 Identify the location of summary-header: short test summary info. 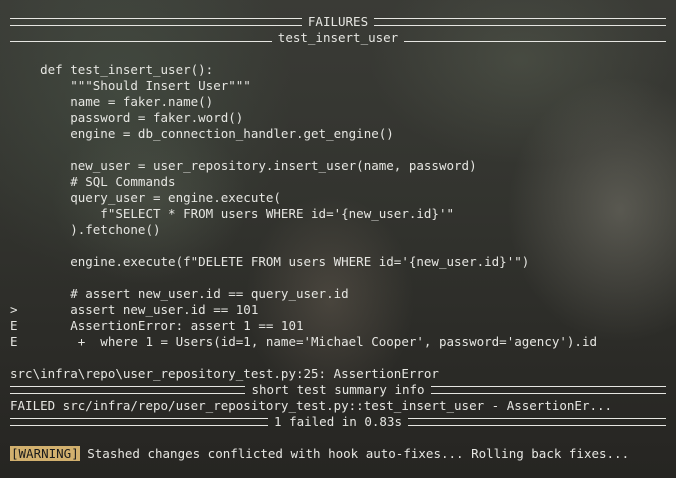
(338, 390).